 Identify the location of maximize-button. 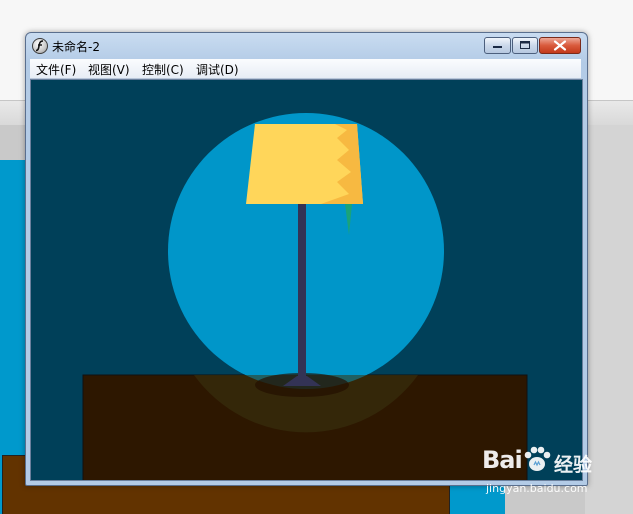
(525, 45).